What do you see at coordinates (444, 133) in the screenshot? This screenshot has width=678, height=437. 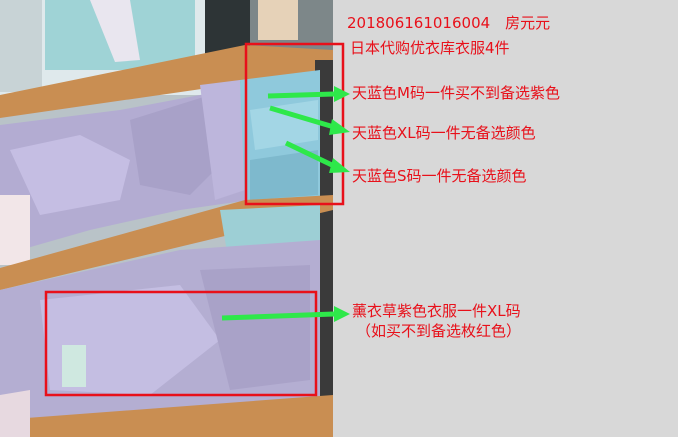 I see `item-2-label: 天蓝色XL码一件无备选颜色` at bounding box center [444, 133].